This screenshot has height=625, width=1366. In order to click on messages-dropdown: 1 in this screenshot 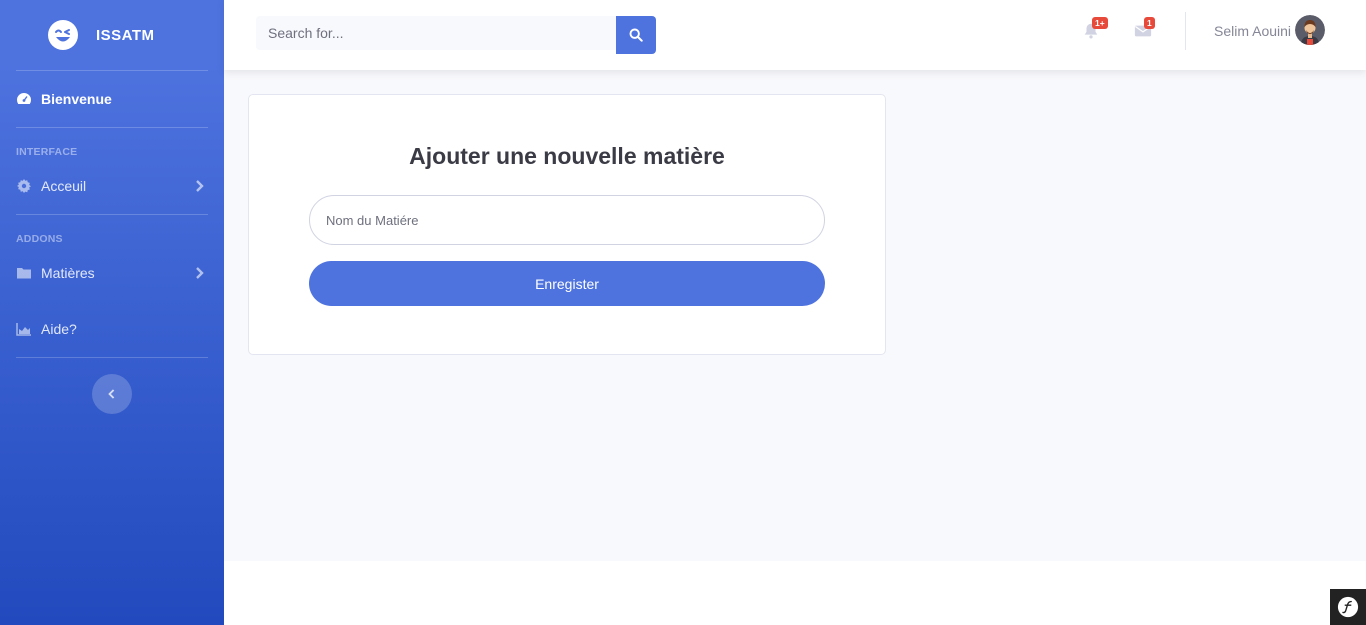, I will do `click(1144, 29)`.